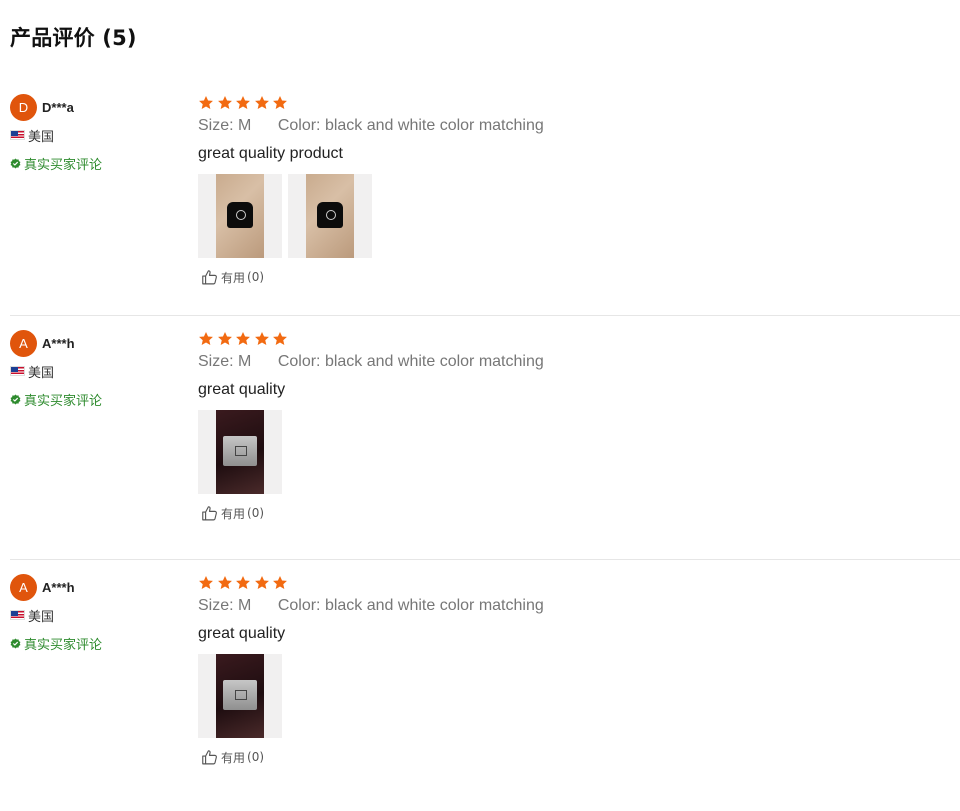 The height and width of the screenshot is (811, 960). I want to click on reviewer-info: D D***a 美国 真实买家评论, so click(100, 133).